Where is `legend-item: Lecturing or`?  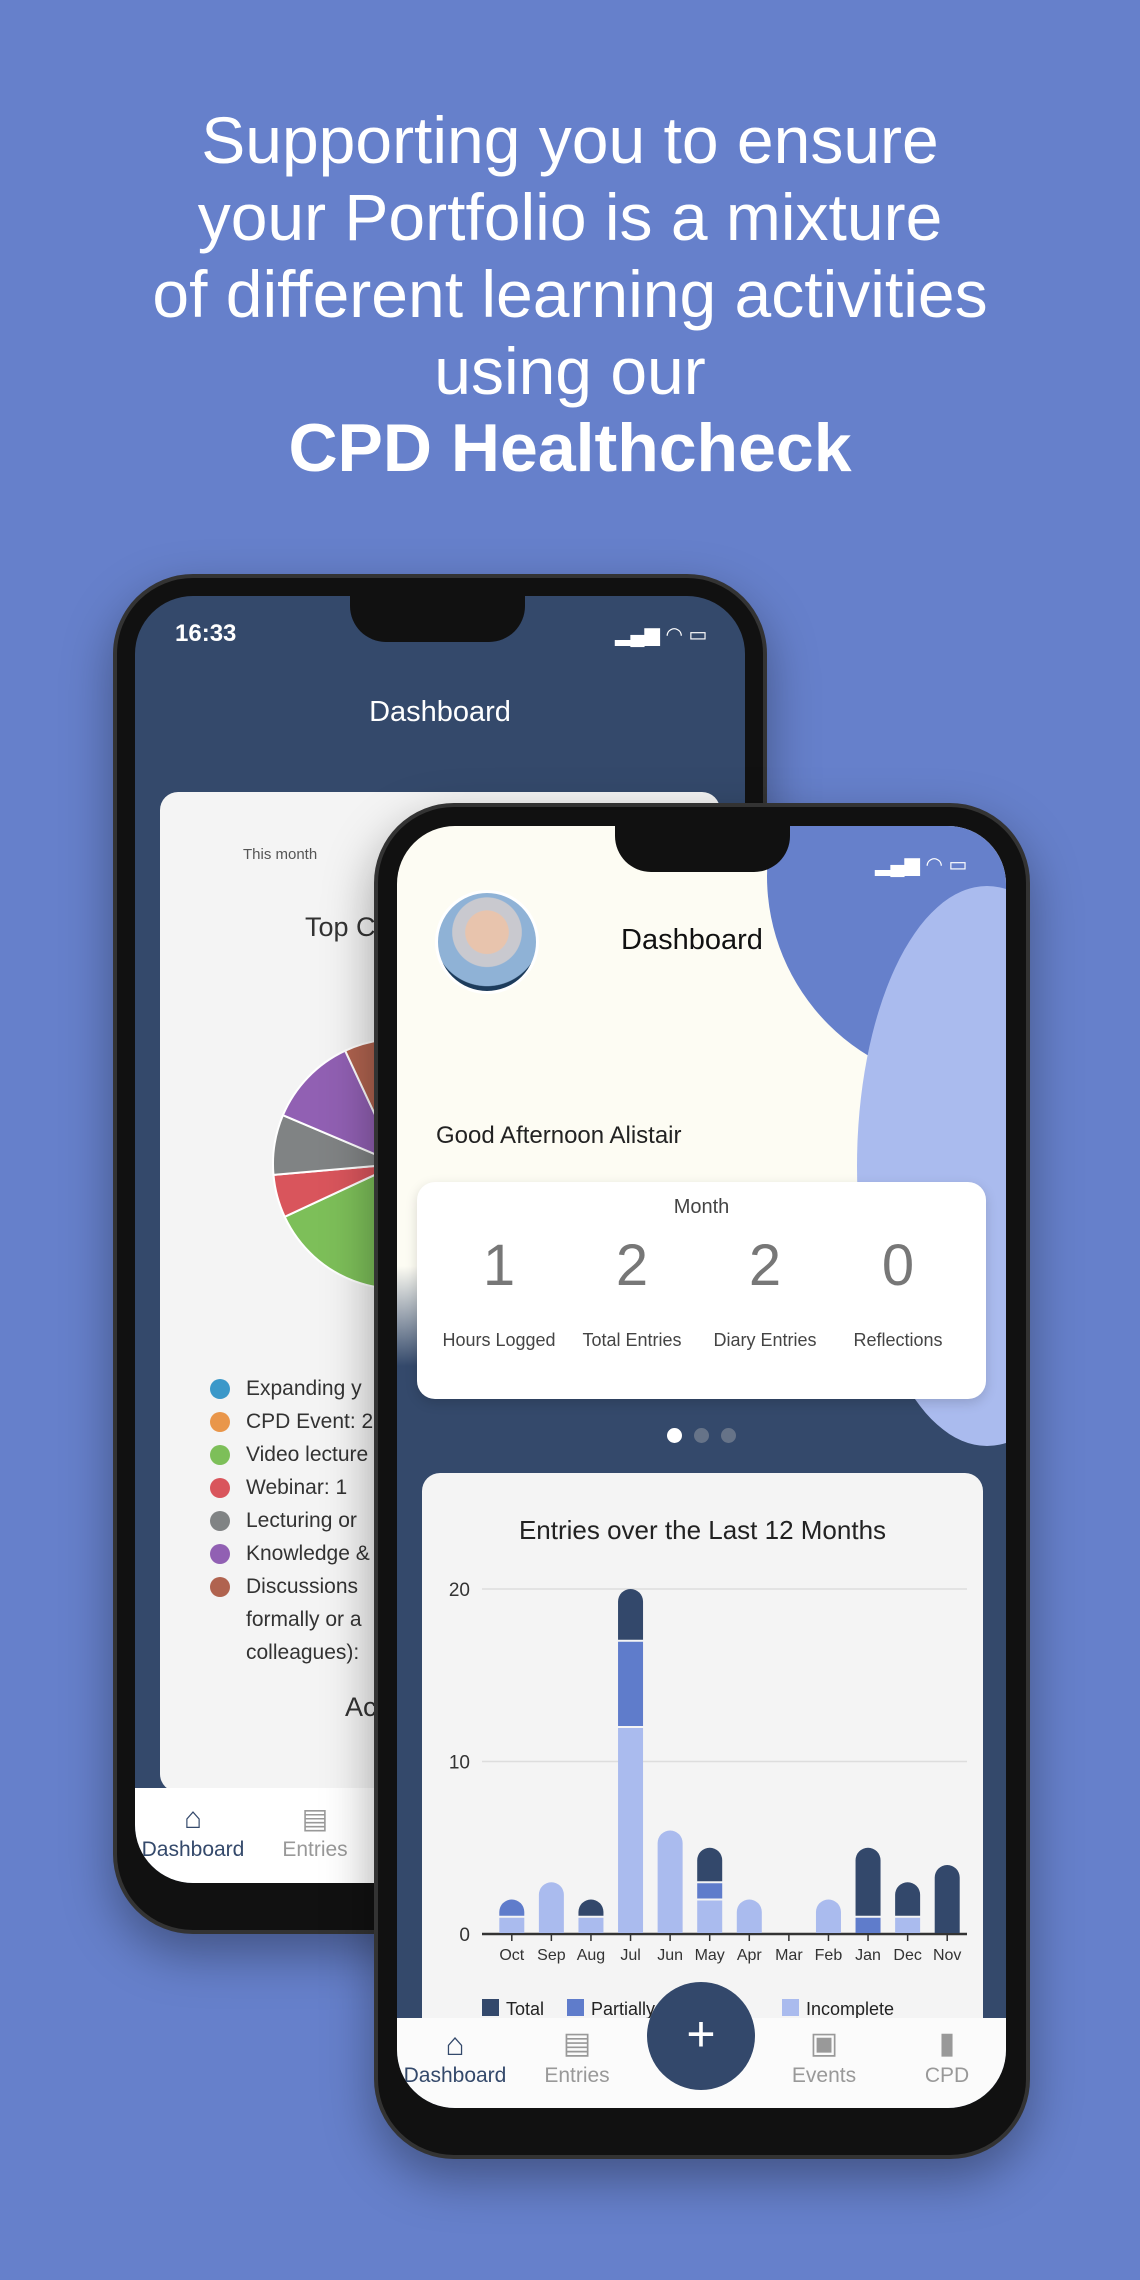
legend-item: Lecturing or is located at coordinates (291, 1520).